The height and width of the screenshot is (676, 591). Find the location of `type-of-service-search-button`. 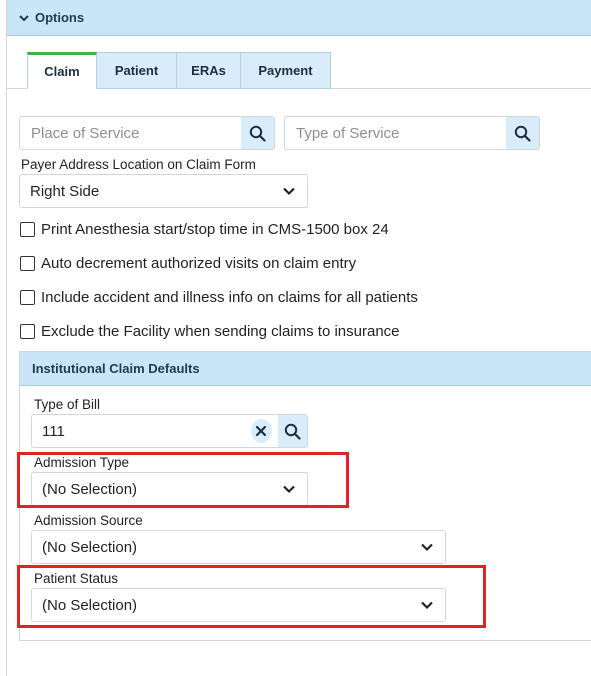

type-of-service-search-button is located at coordinates (522, 133).